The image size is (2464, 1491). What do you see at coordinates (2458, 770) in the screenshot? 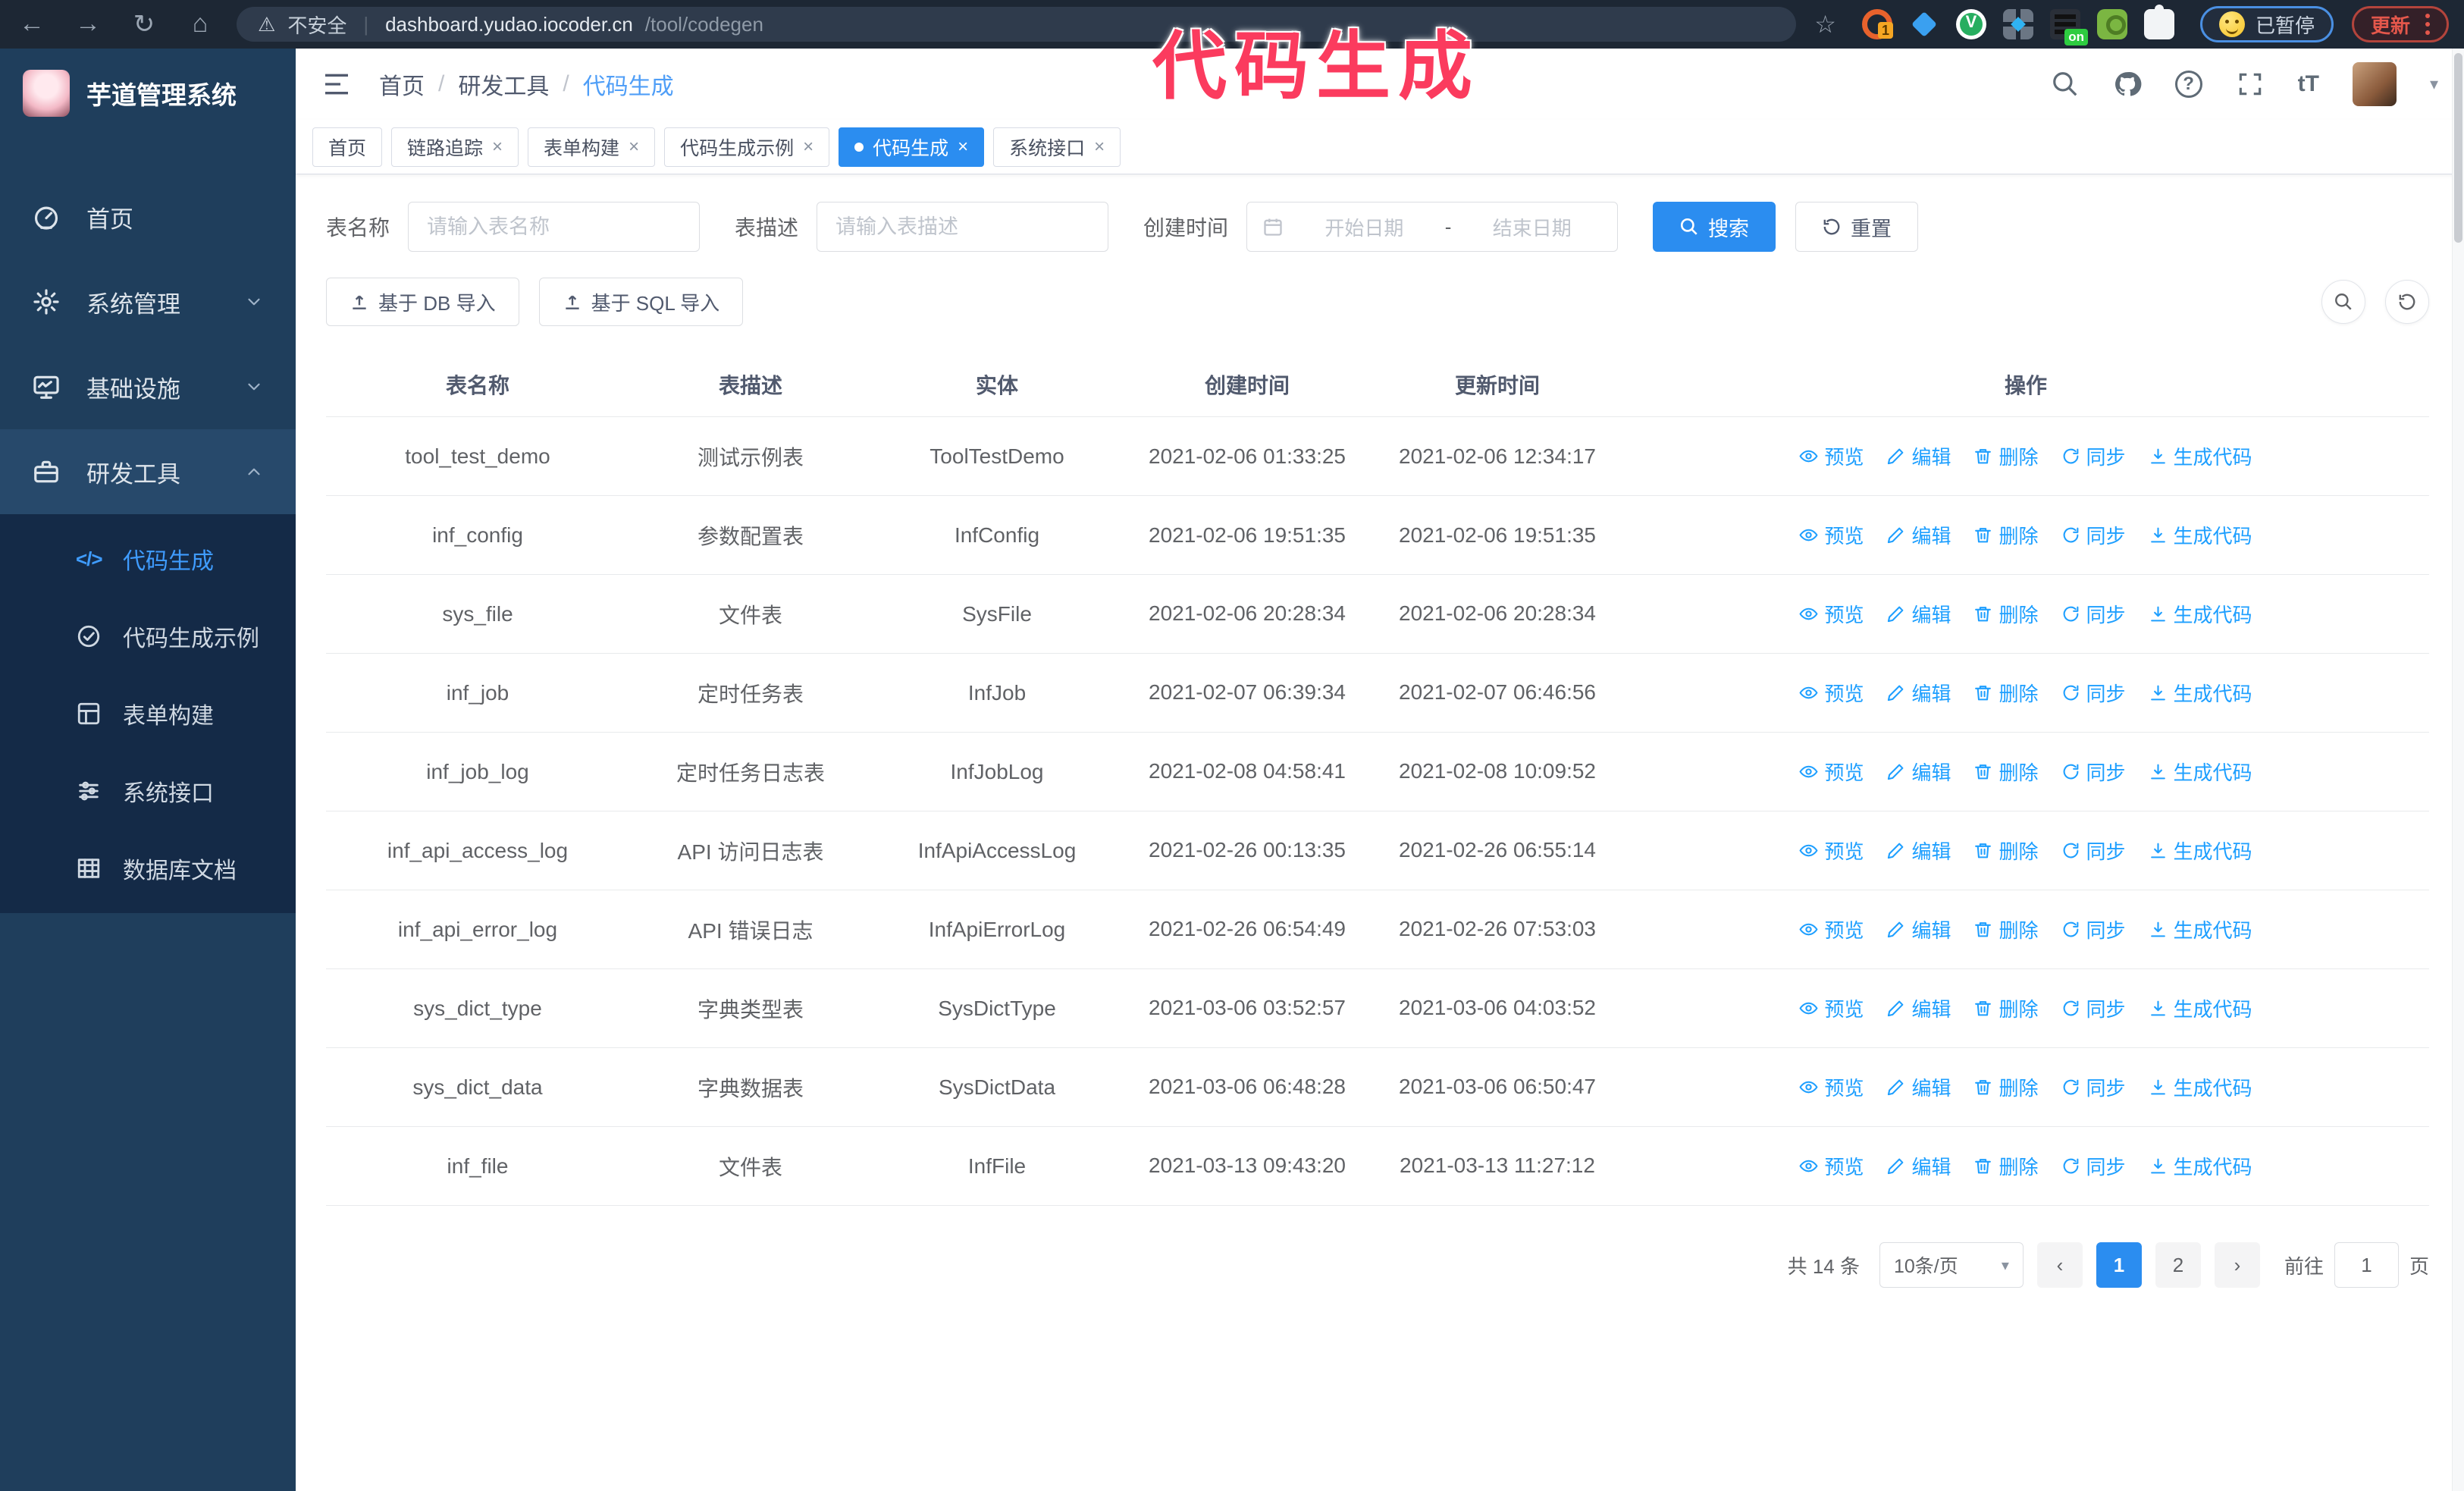
I see `window-scrollbar` at bounding box center [2458, 770].